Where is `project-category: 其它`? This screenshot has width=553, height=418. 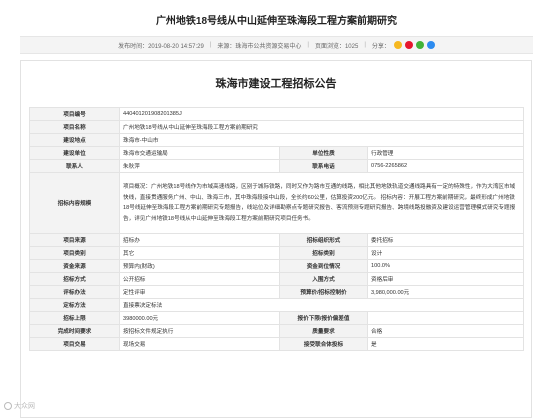 project-category: 其它 is located at coordinates (199, 253).